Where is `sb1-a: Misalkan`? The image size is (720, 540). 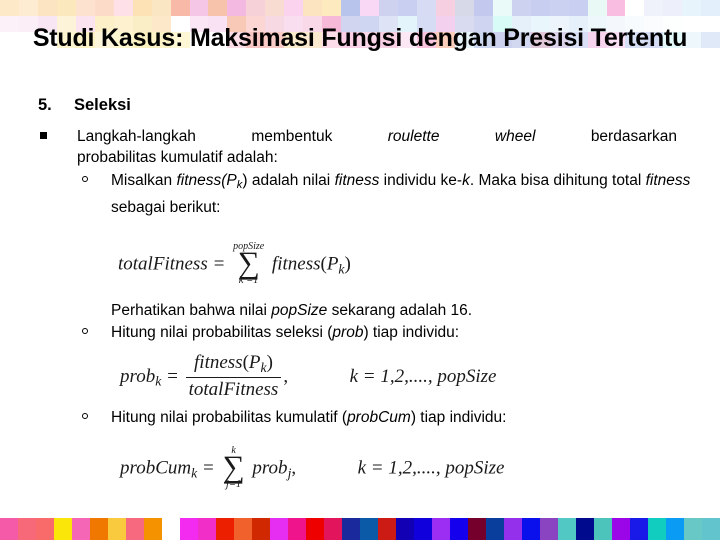 sb1-a: Misalkan is located at coordinates (144, 180).